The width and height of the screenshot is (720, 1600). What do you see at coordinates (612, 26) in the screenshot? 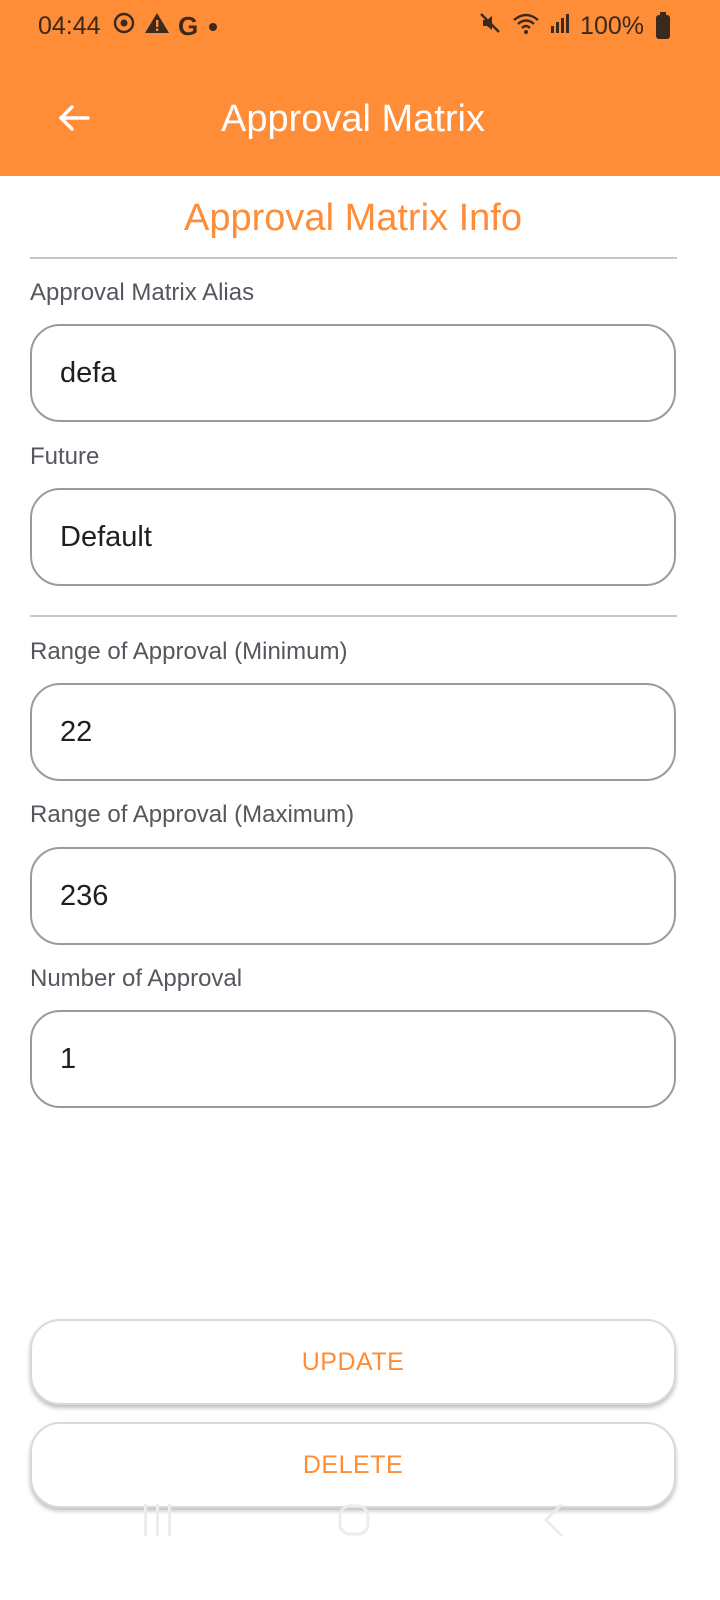
I see `battery-percent: 100%` at bounding box center [612, 26].